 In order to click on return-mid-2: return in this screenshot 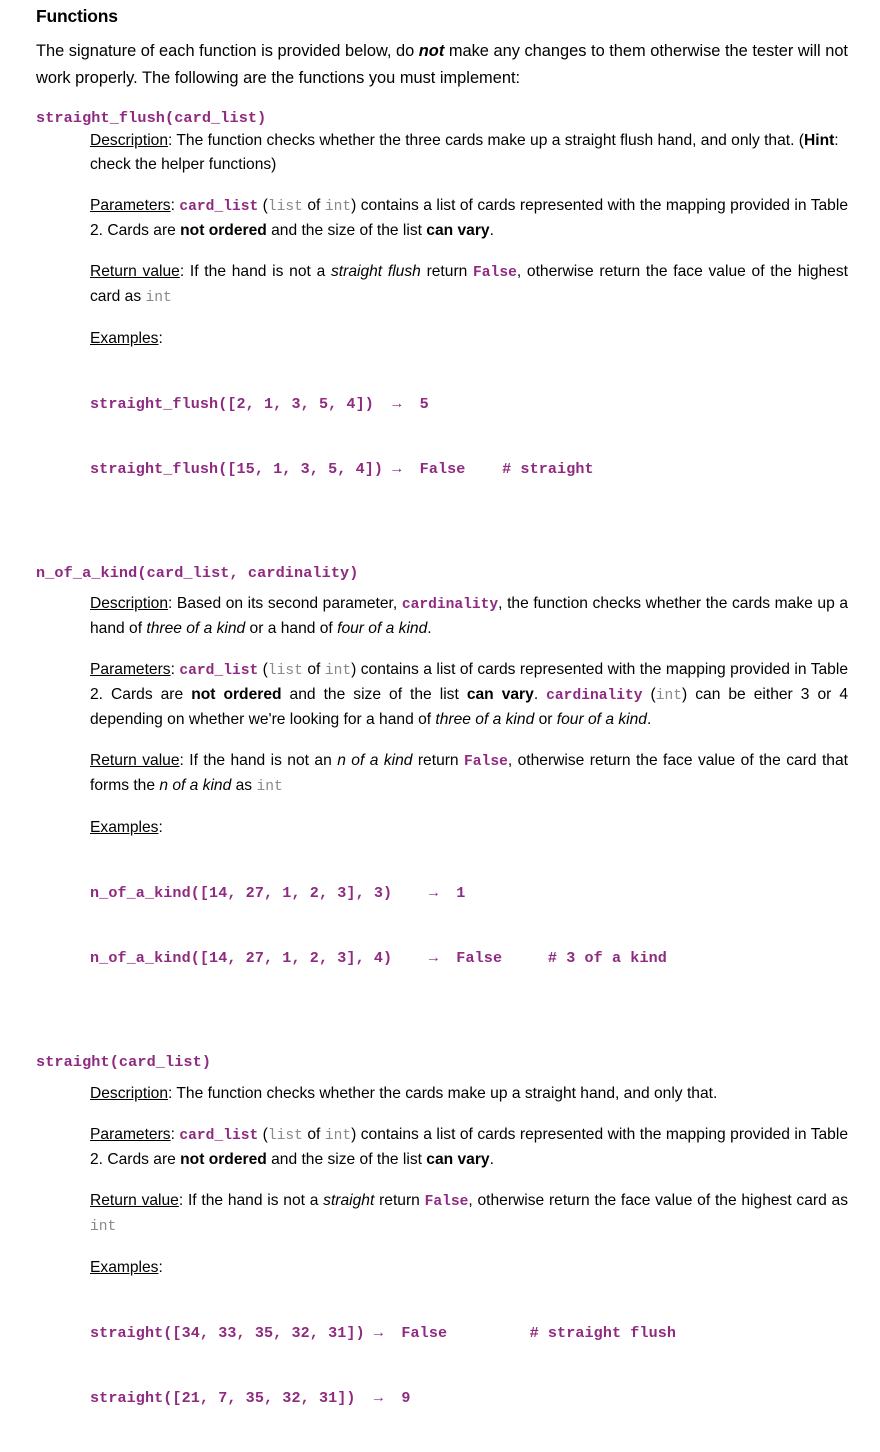, I will do `click(438, 760)`.